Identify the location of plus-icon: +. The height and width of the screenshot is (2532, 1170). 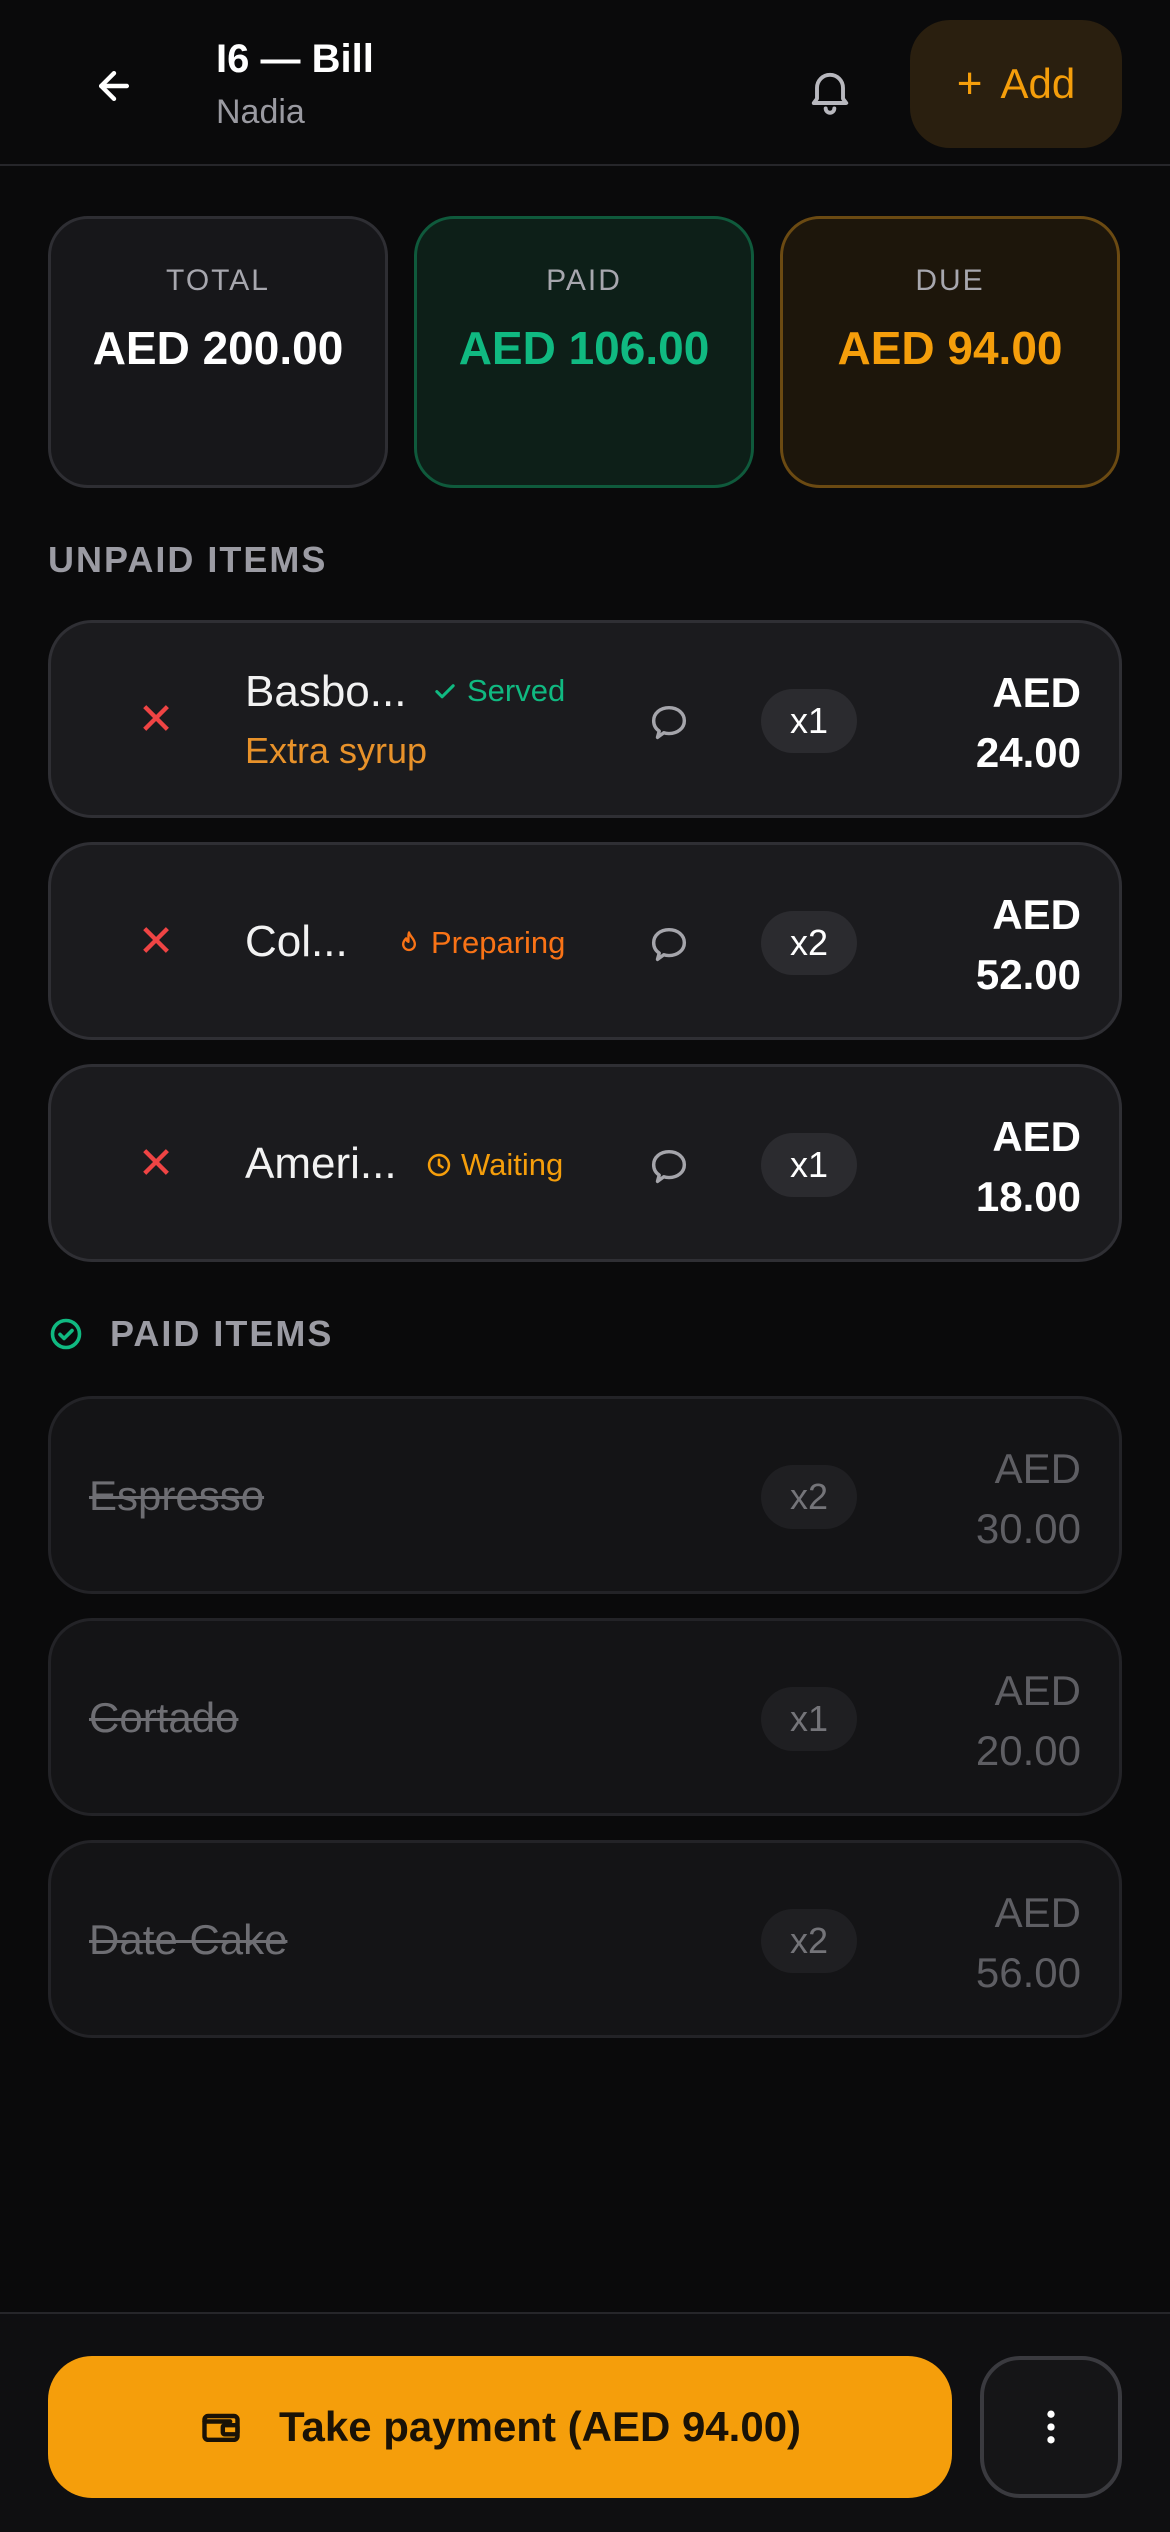
(969, 83).